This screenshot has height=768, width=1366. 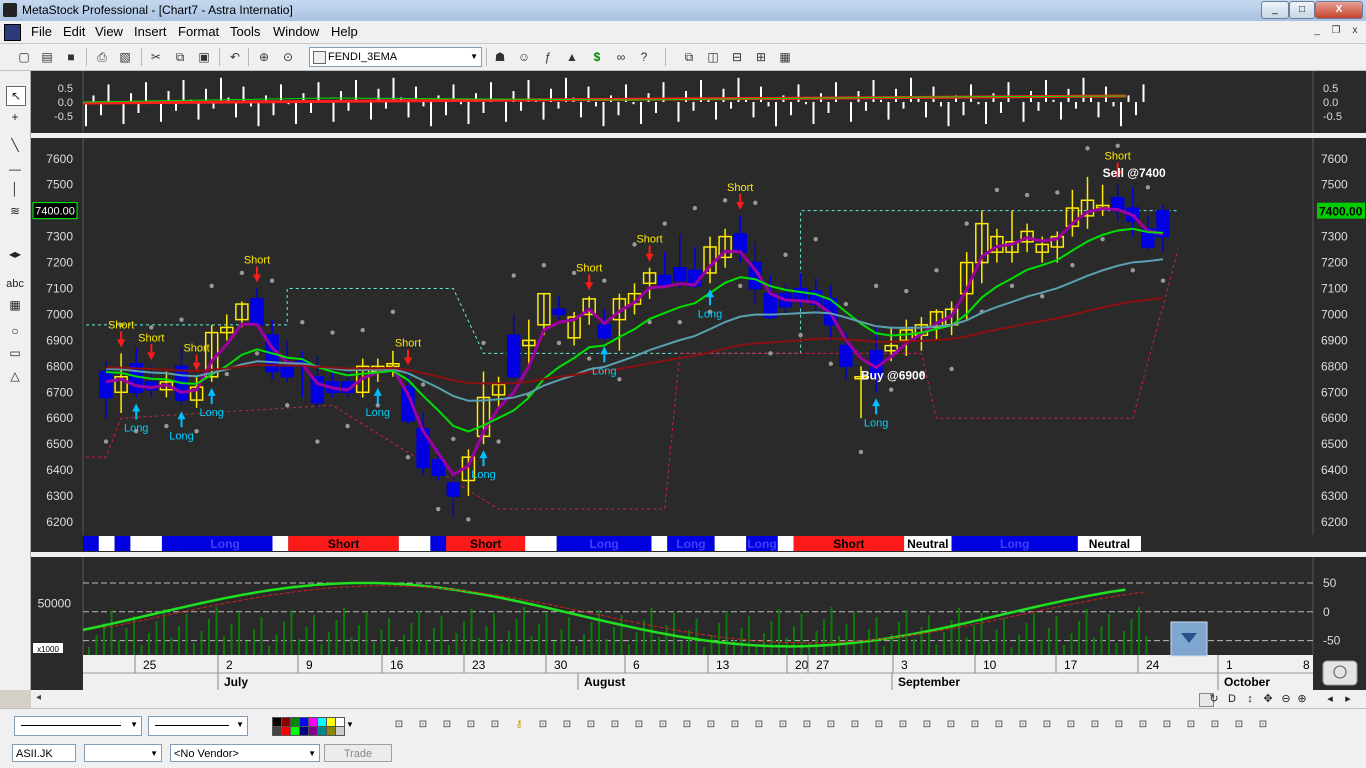 I want to click on minimize-button: _, so click(x=1275, y=10).